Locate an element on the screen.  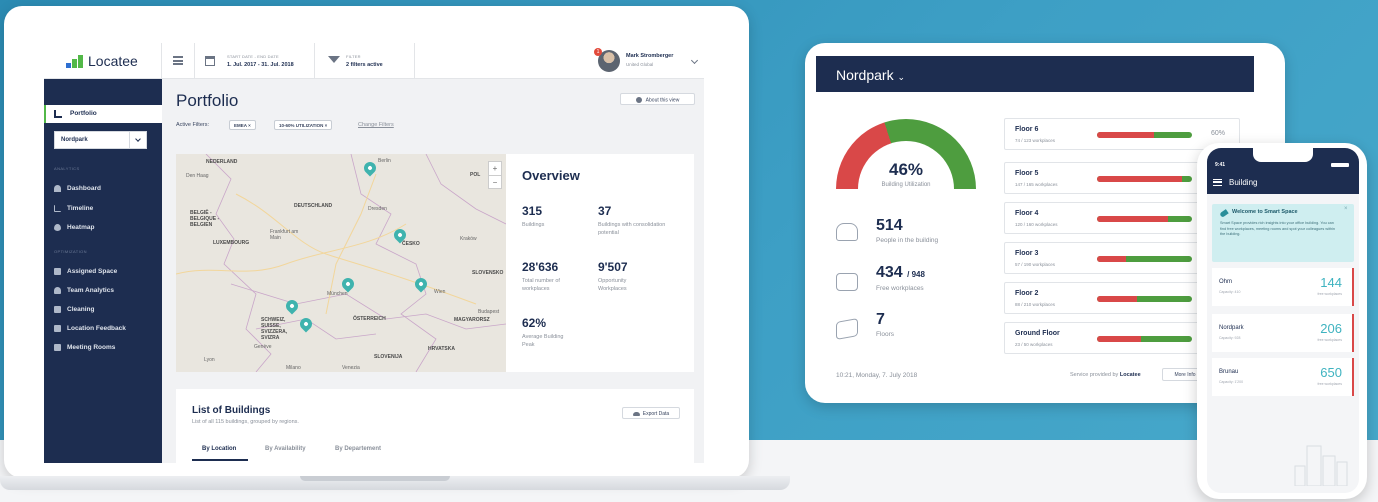
map-label: Wien is located at coordinates (440, 292).